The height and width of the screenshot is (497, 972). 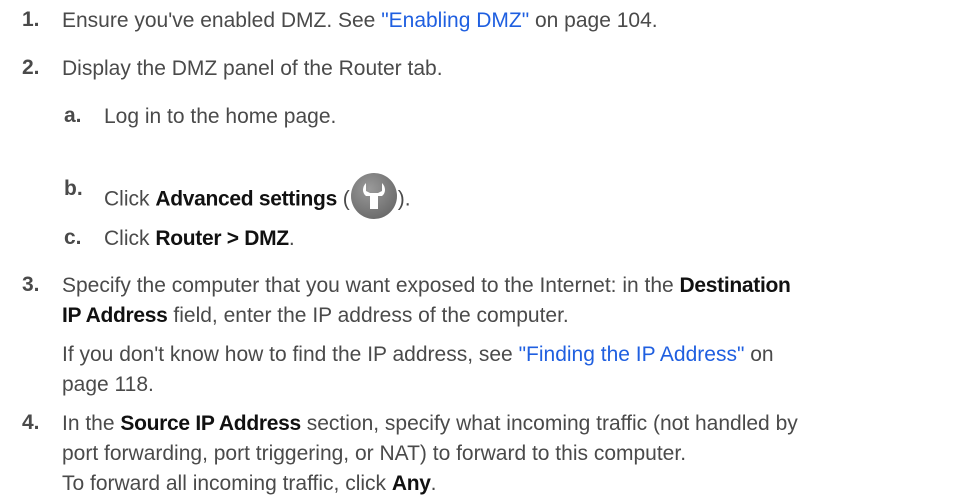 I want to click on substep-text: Log in to the home page., so click(x=220, y=116).